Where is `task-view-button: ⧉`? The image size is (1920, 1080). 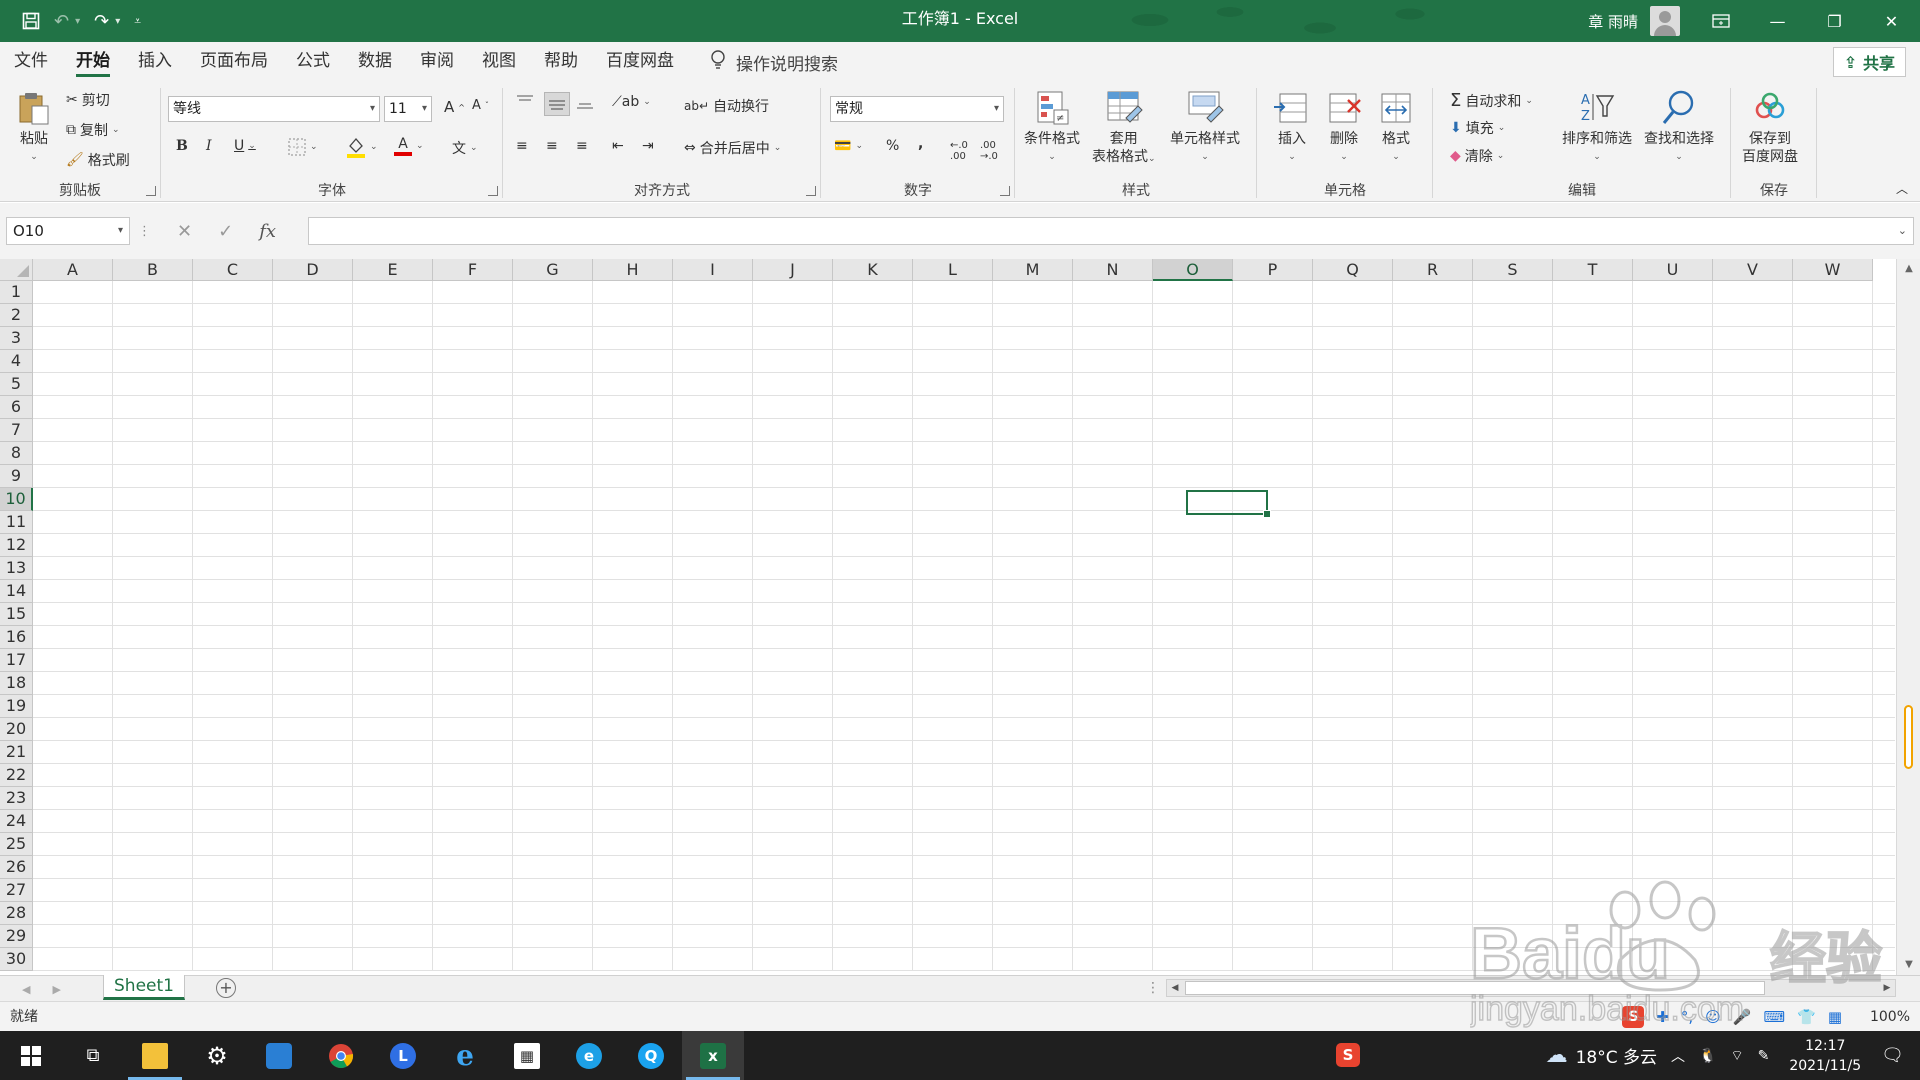
task-view-button: ⧉ is located at coordinates (93, 1055).